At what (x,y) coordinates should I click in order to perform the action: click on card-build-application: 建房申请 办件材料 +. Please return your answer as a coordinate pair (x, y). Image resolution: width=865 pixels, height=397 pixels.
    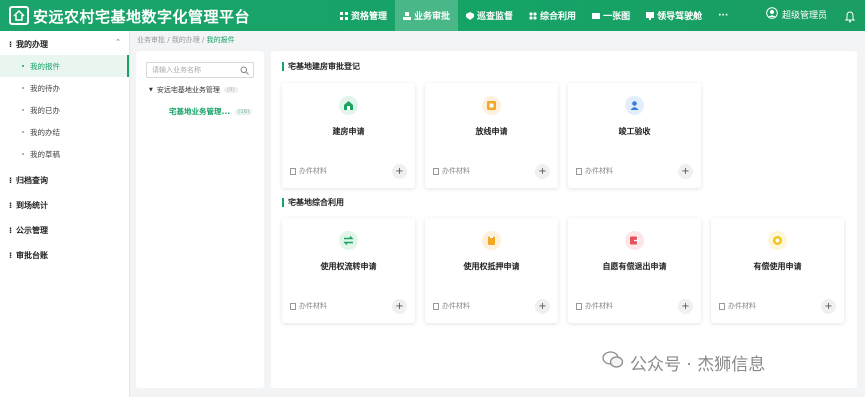
    Looking at the image, I should click on (348, 135).